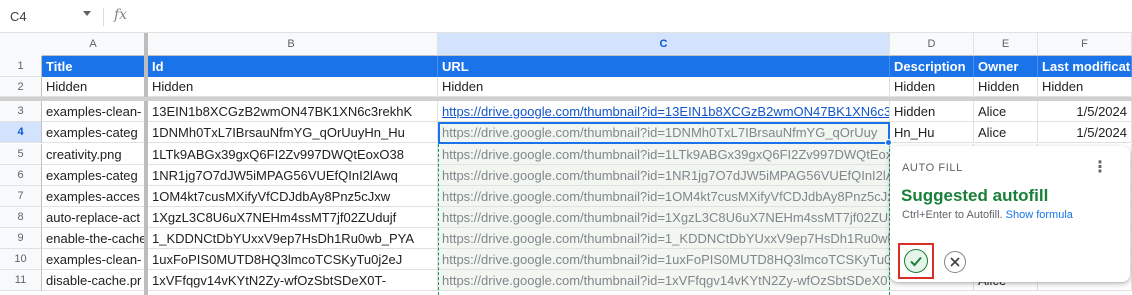  I want to click on fill-handle, so click(888, 142).